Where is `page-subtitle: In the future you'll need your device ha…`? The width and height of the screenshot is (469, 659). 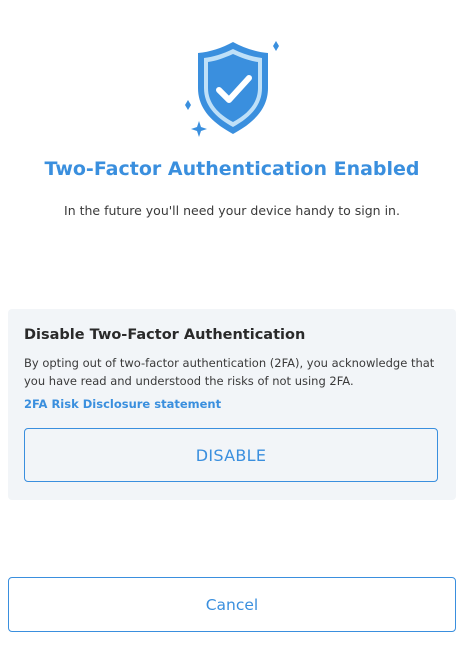
page-subtitle: In the future you'll need your device ha… is located at coordinates (232, 210).